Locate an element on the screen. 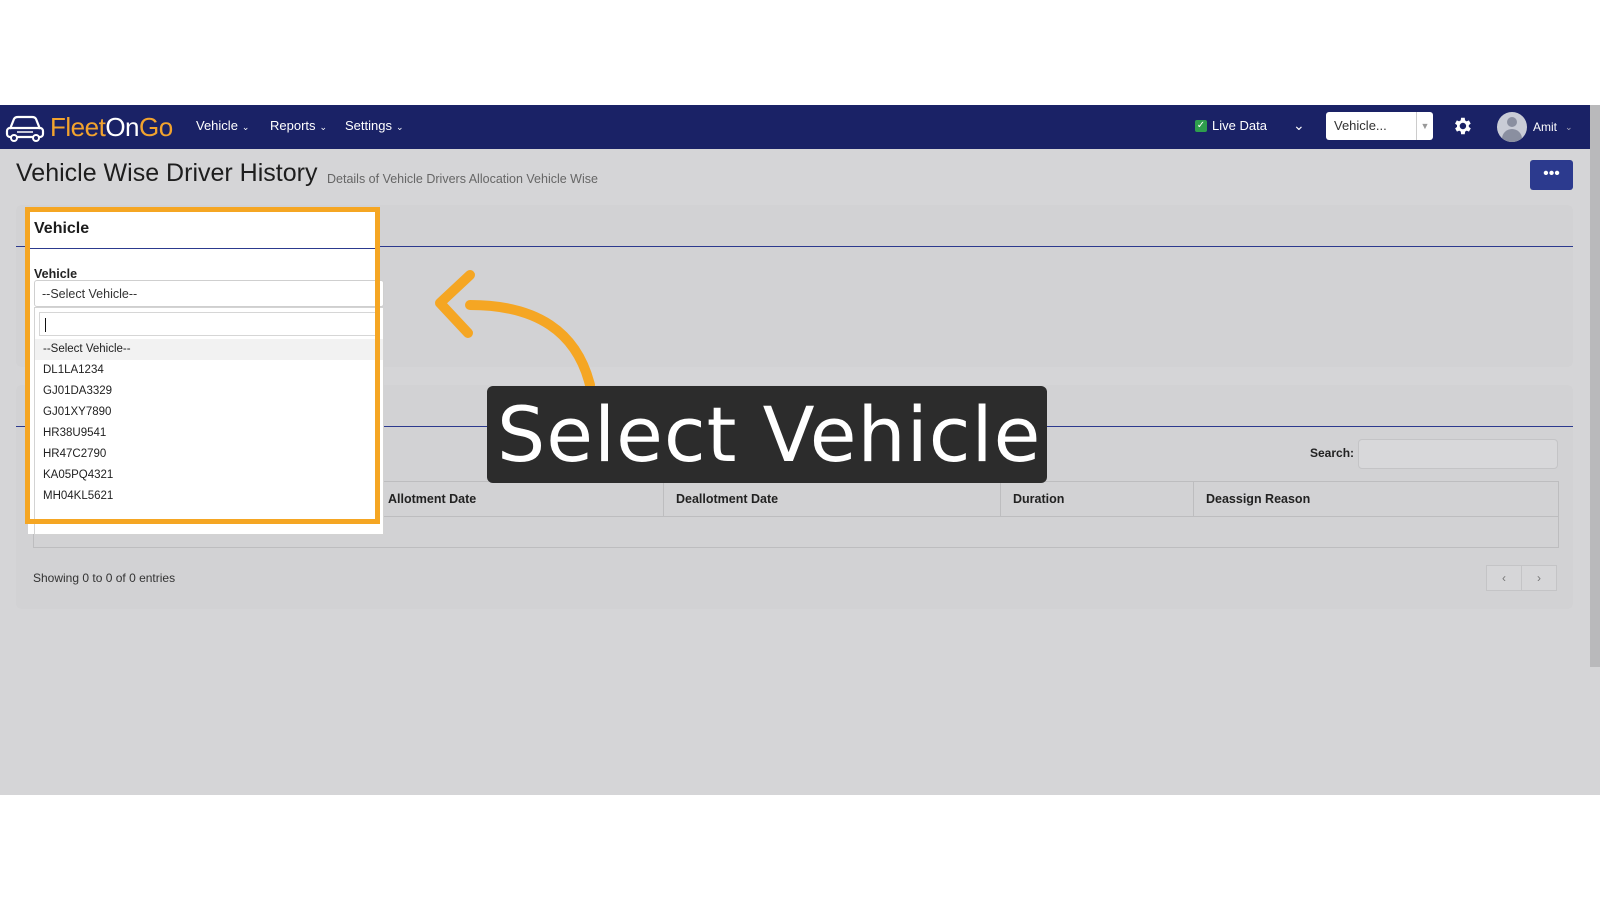 The image size is (1600, 900). more-options-button: ••• is located at coordinates (1551, 175).